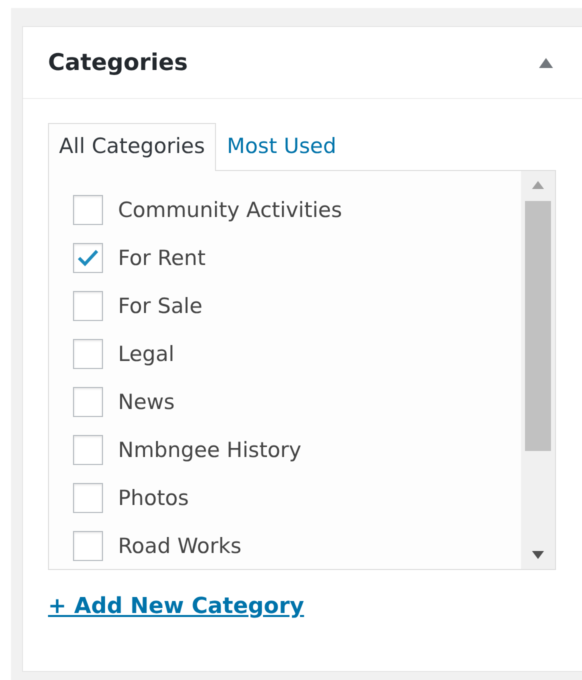 This screenshot has width=582, height=680. What do you see at coordinates (538, 185) in the screenshot?
I see `scroll-up-icon` at bounding box center [538, 185].